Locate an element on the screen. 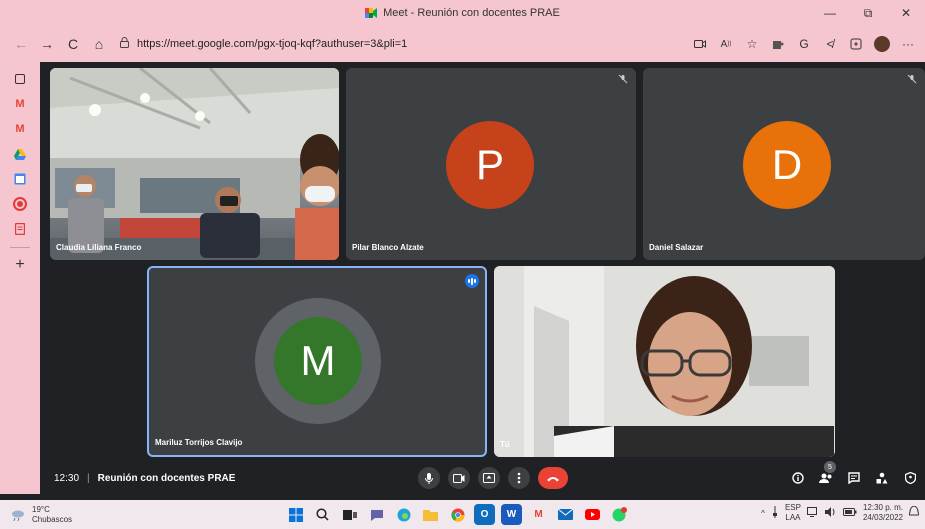  notifications-icon is located at coordinates (914, 512).